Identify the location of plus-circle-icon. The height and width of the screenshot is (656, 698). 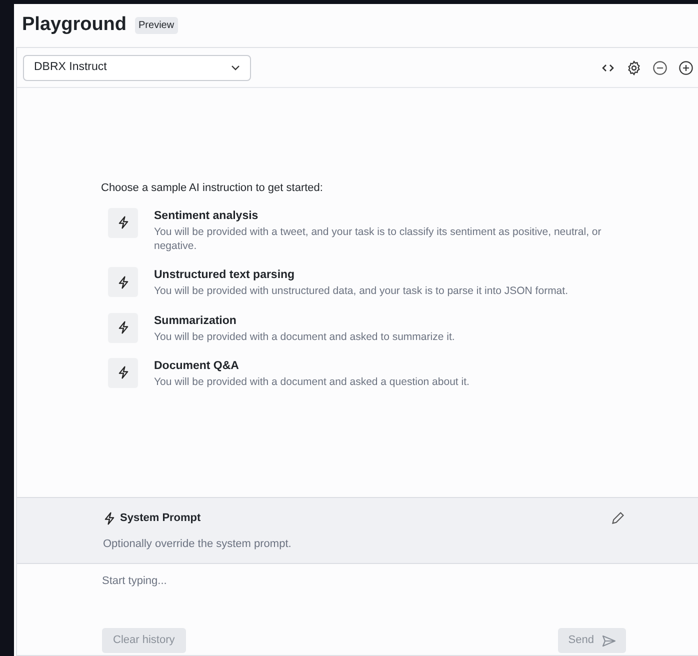
(686, 68).